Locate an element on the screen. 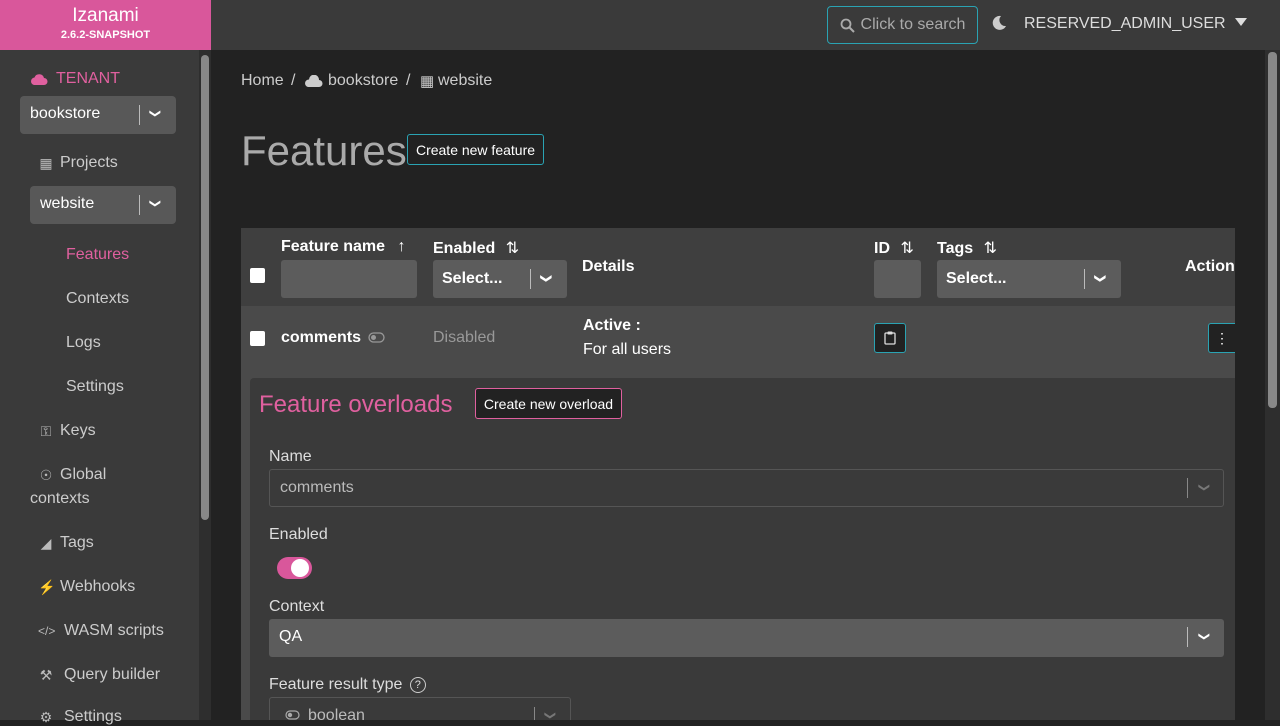 Image resolution: width=1280 pixels, height=726 pixels. tenant-label: TENANT is located at coordinates (75, 79).